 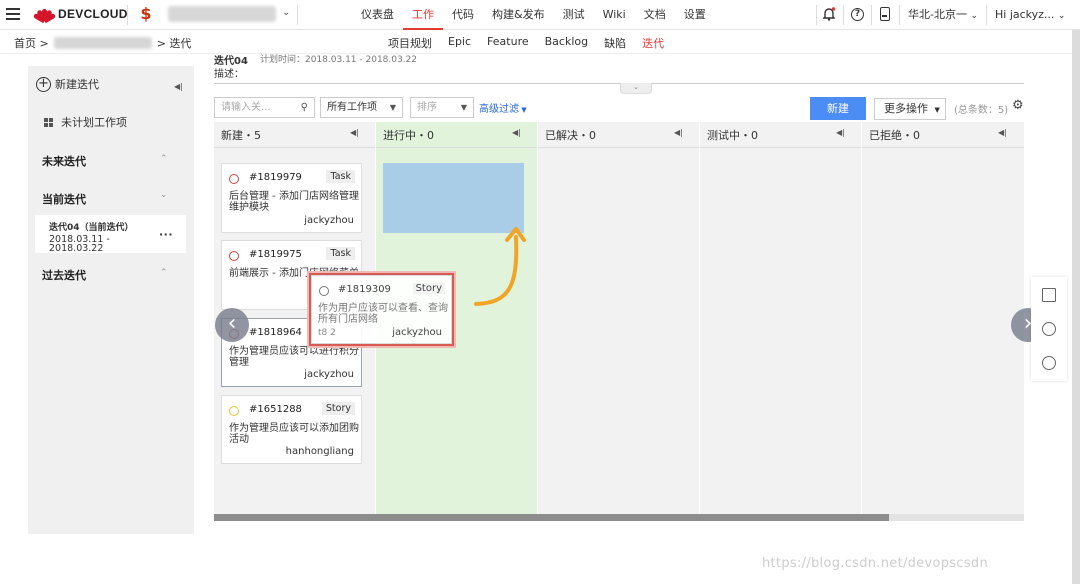 What do you see at coordinates (614, 15) in the screenshot?
I see `nav-wiki: Wiki` at bounding box center [614, 15].